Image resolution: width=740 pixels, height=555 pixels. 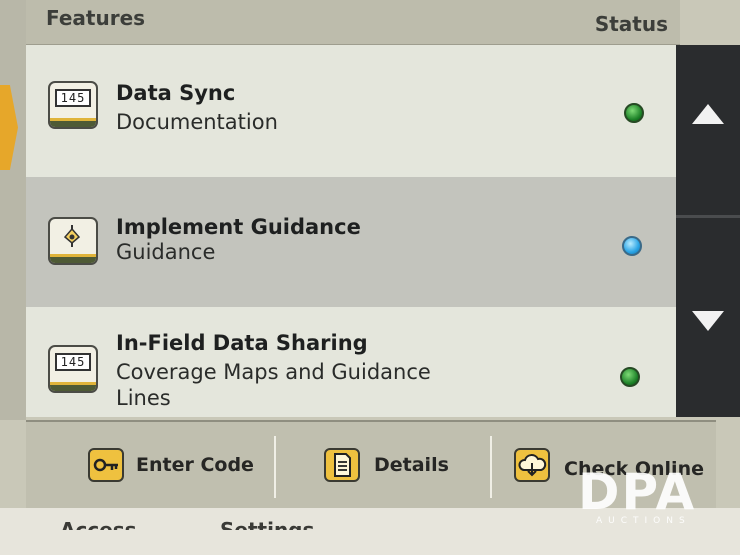 What do you see at coordinates (708, 231) in the screenshot?
I see `scroll-panel` at bounding box center [708, 231].